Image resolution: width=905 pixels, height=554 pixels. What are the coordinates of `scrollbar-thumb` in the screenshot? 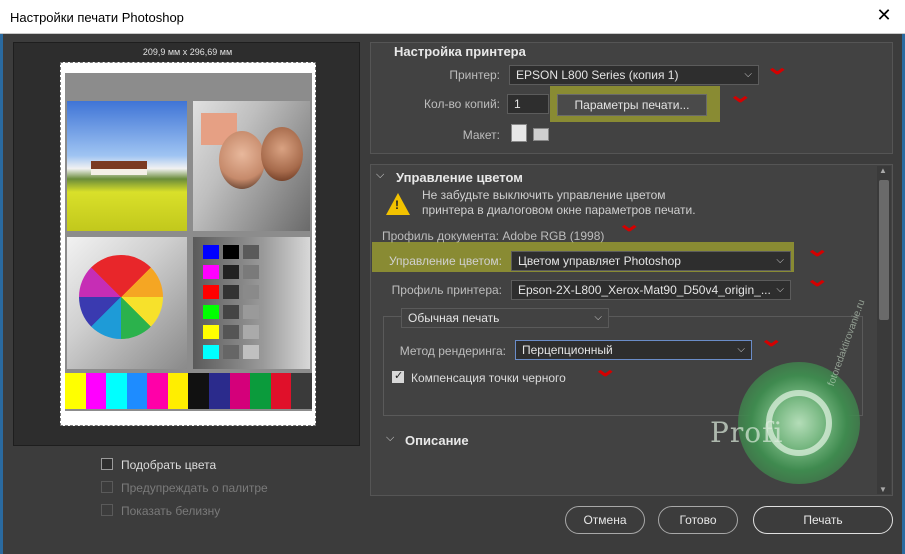 It's located at (884, 250).